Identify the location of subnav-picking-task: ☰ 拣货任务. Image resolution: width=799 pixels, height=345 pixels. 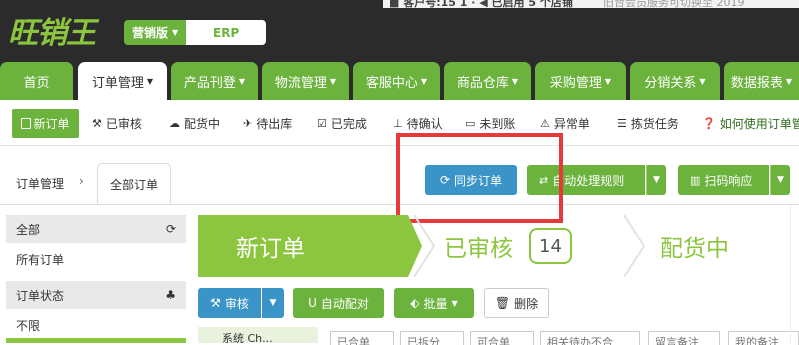
(648, 123).